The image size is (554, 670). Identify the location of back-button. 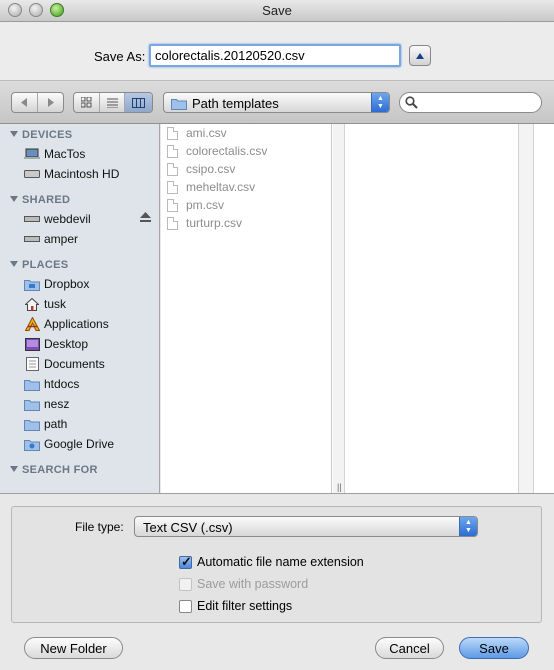
(25, 102).